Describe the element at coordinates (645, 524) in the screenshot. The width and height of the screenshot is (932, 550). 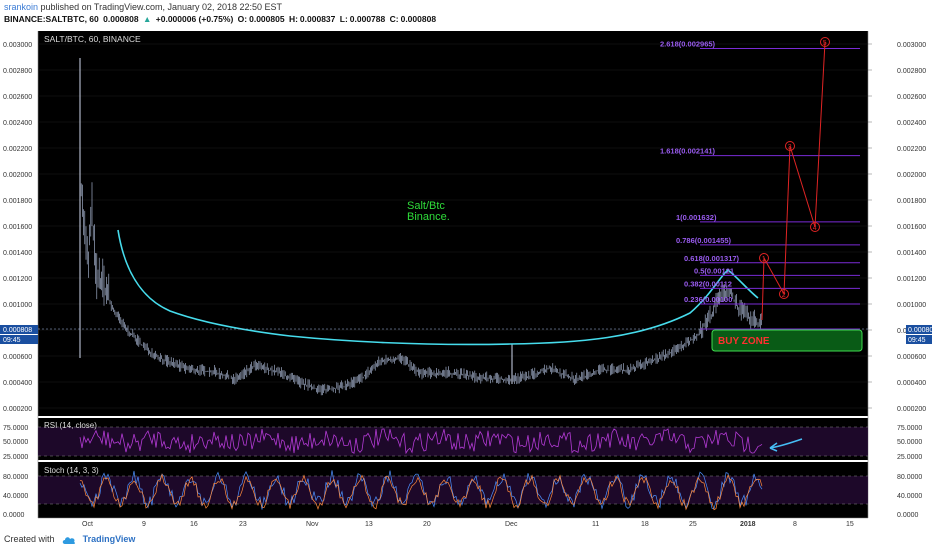
I see `time-tick-label: 18` at that location.